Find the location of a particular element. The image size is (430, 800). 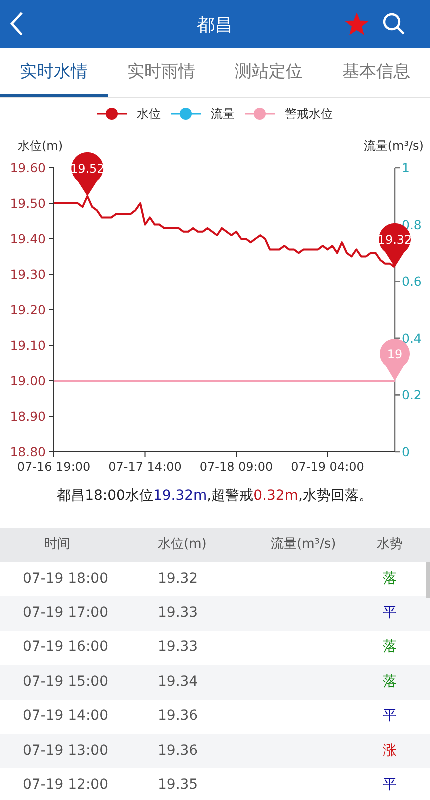

table-cell: 07-19 15:00 is located at coordinates (65, 682).